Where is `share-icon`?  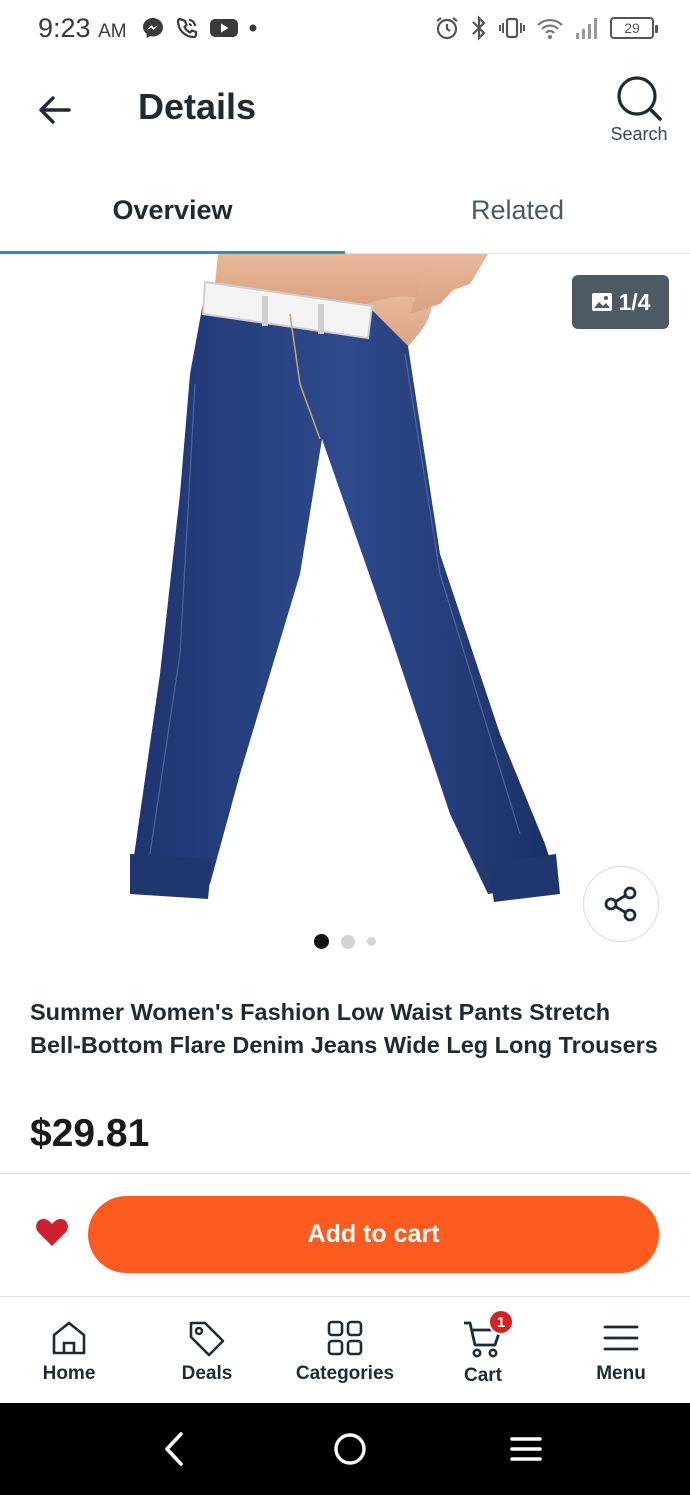 share-icon is located at coordinates (620, 904).